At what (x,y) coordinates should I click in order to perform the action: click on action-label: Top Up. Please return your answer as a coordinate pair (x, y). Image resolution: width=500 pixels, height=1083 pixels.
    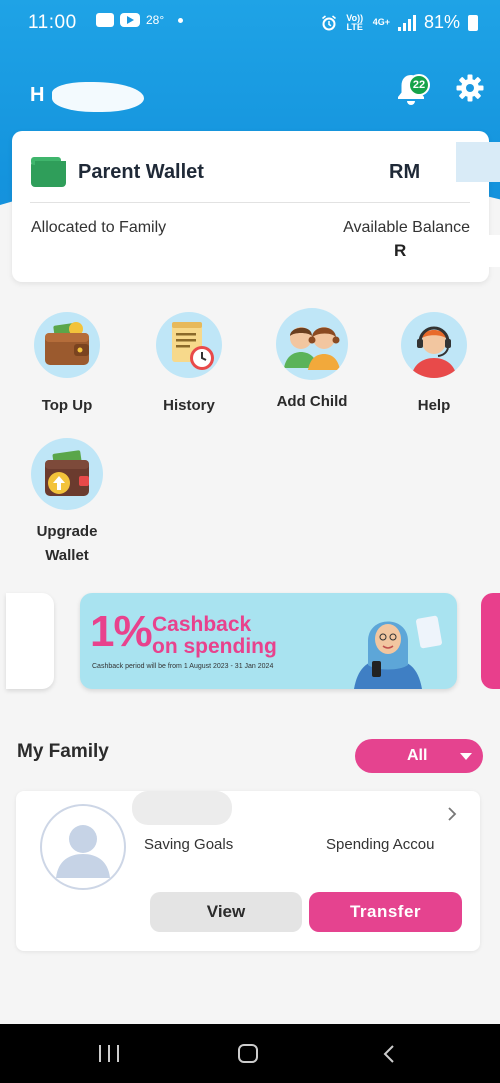
    Looking at the image, I should click on (67, 405).